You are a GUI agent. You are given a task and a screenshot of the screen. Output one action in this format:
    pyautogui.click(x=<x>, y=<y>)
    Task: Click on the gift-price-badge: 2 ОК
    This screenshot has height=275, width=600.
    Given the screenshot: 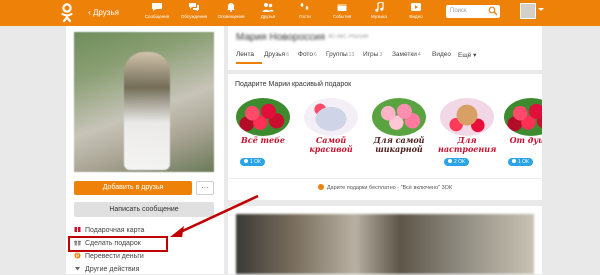 What is the action you would take?
    pyautogui.click(x=456, y=162)
    